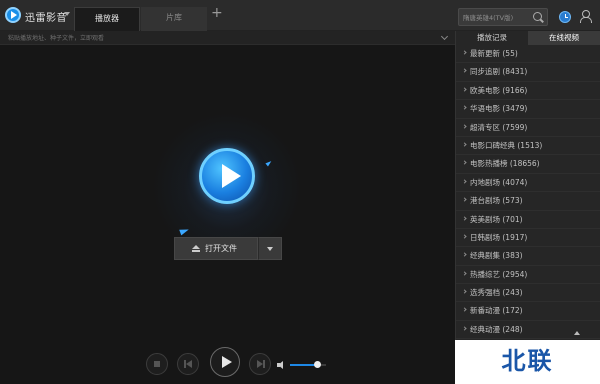 This screenshot has width=600, height=384. I want to click on scroll-up-icon, so click(577, 333).